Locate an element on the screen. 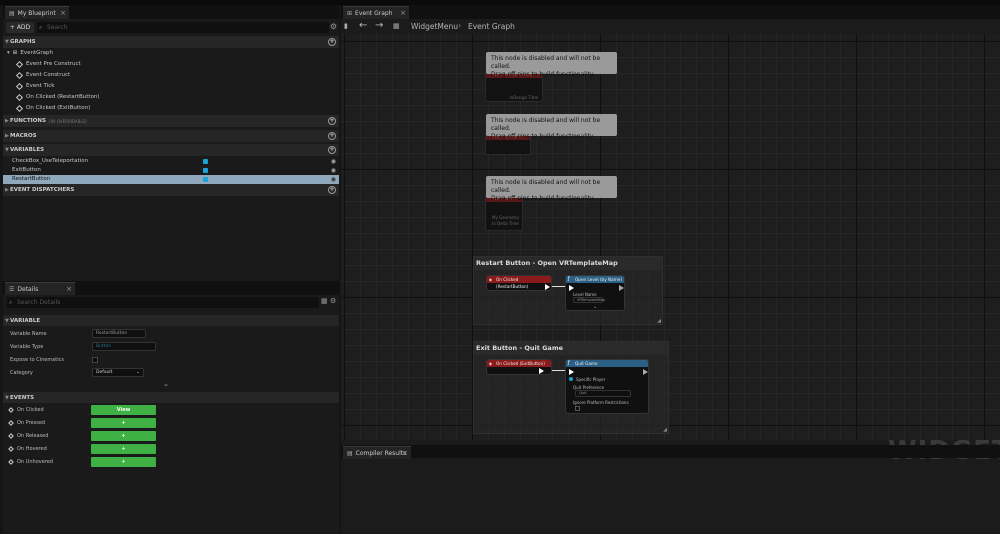 Image resolution: width=1000 pixels, height=534 pixels. tab-event-graph: ⊞ Event Graph × is located at coordinates (376, 12).